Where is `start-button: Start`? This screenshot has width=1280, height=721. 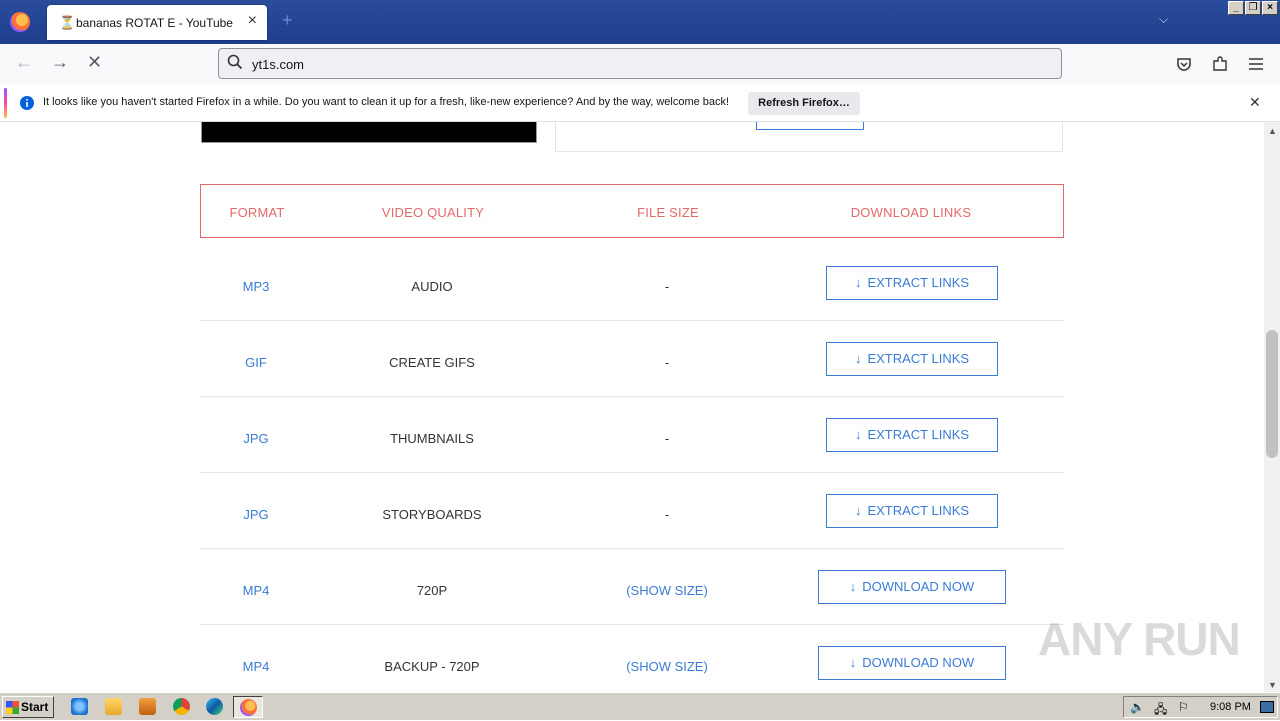 start-button: Start is located at coordinates (28, 707).